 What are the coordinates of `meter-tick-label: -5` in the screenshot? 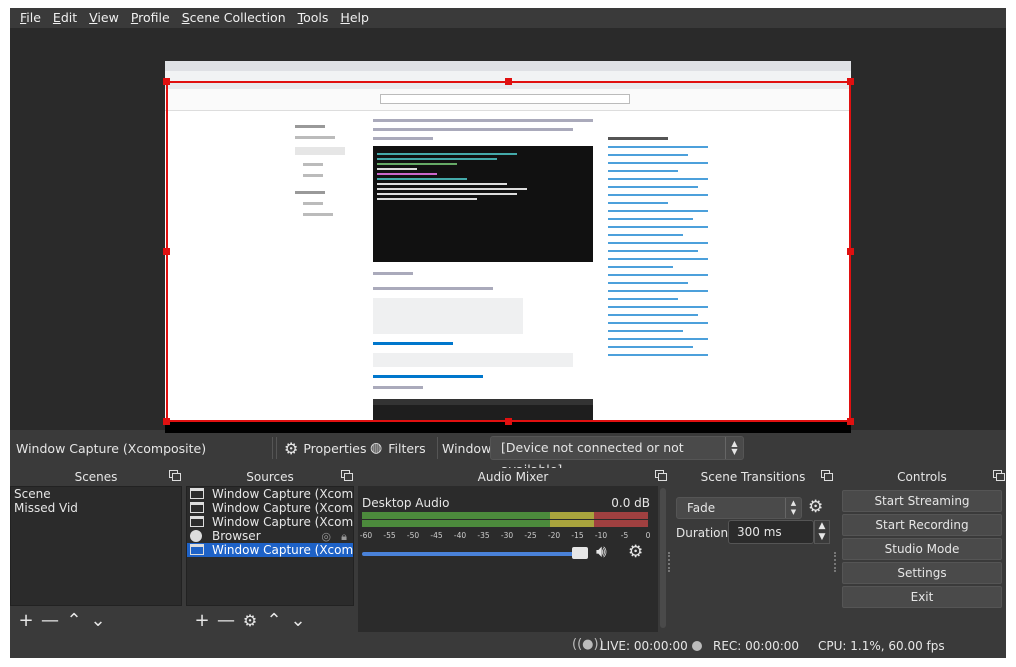 It's located at (624, 535).